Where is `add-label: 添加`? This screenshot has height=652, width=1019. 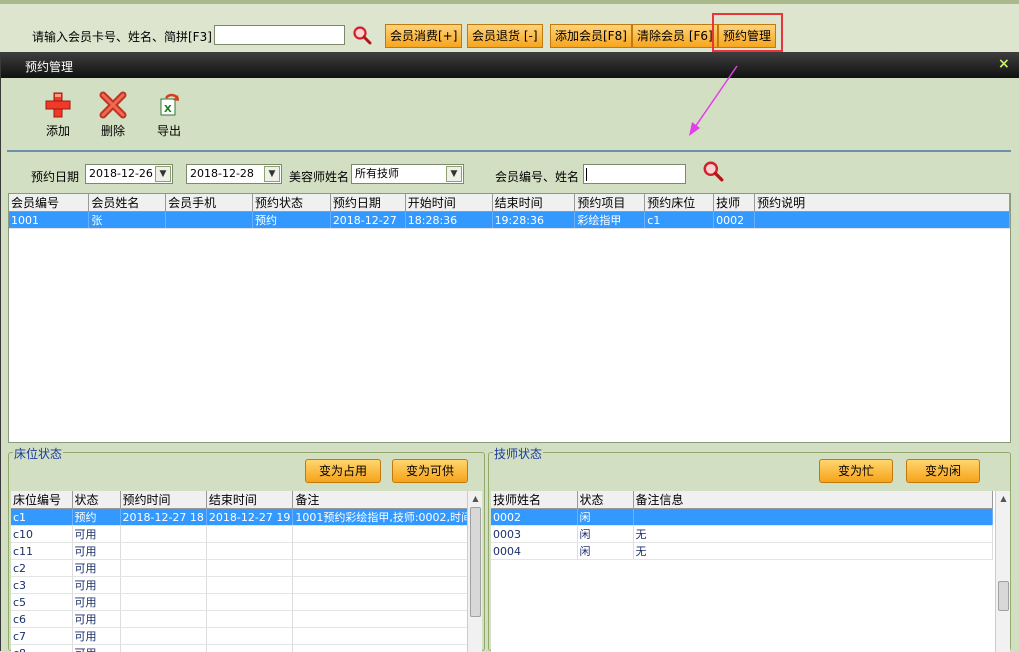
add-label: 添加 is located at coordinates (58, 130).